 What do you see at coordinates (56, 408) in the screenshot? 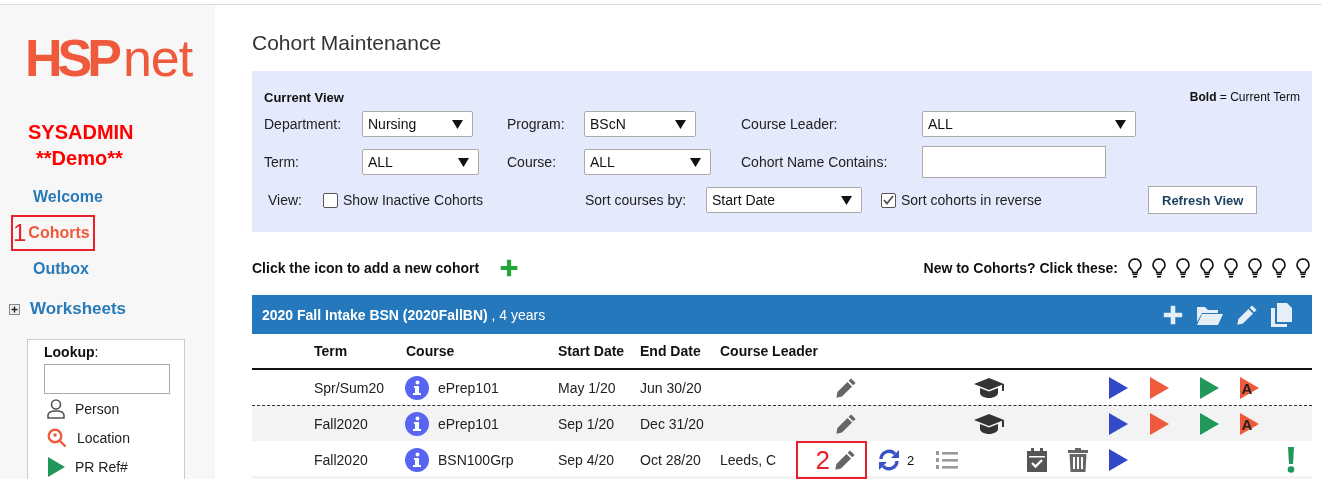
I see `person-icon` at bounding box center [56, 408].